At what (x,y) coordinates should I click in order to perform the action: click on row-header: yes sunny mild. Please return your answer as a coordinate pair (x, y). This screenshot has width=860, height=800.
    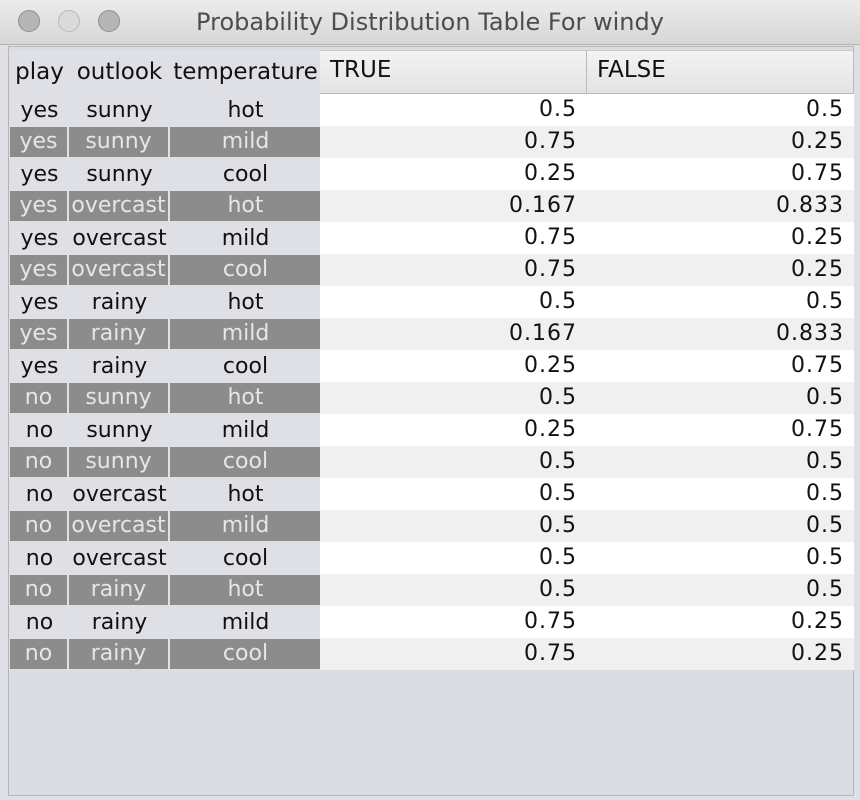
    Looking at the image, I should click on (165, 142).